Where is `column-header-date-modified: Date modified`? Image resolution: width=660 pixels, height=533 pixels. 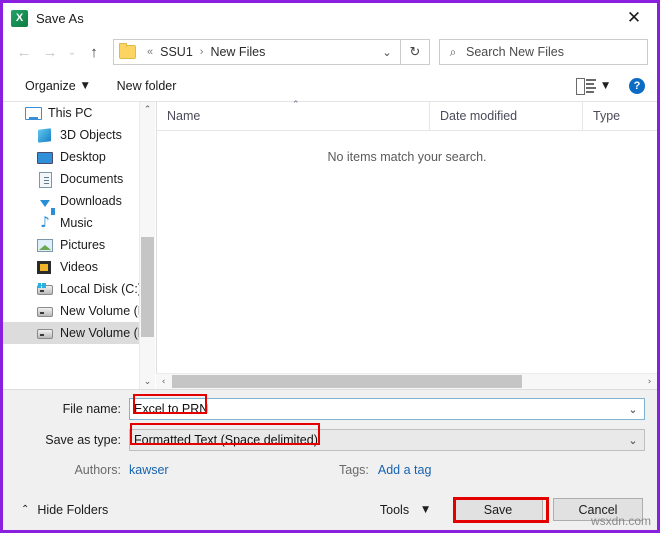 column-header-date-modified: Date modified is located at coordinates (505, 116).